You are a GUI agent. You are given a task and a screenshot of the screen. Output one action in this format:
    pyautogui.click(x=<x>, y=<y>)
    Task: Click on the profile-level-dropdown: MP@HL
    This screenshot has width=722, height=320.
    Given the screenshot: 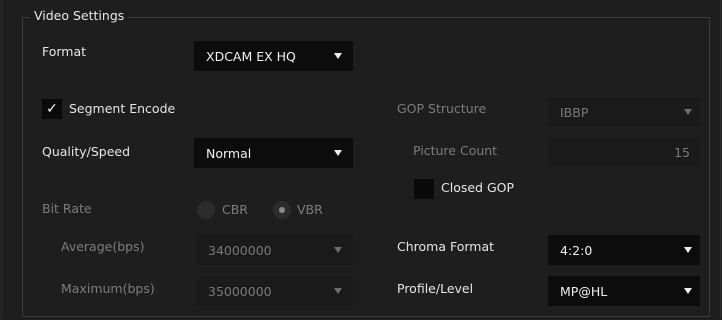 What is the action you would take?
    pyautogui.click(x=624, y=291)
    